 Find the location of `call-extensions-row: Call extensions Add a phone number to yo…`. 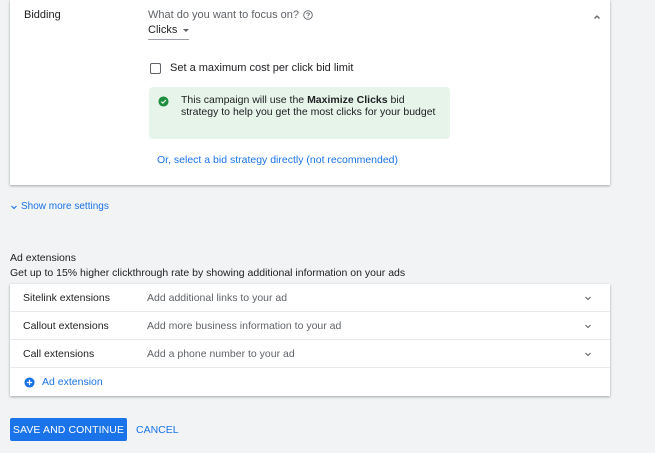

call-extensions-row: Call extensions Add a phone number to yo… is located at coordinates (310, 354).